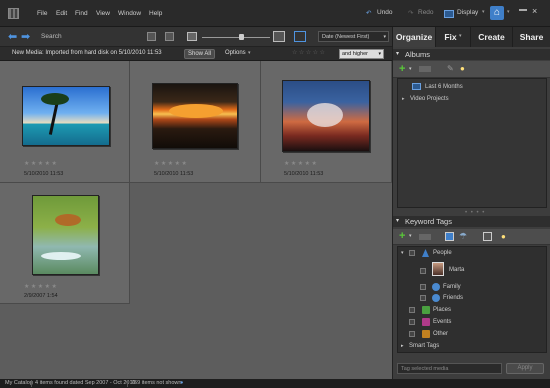 The width and height of the screenshot is (550, 388). Describe the element at coordinates (412, 334) in the screenshot. I see `other-checkbox` at that location.